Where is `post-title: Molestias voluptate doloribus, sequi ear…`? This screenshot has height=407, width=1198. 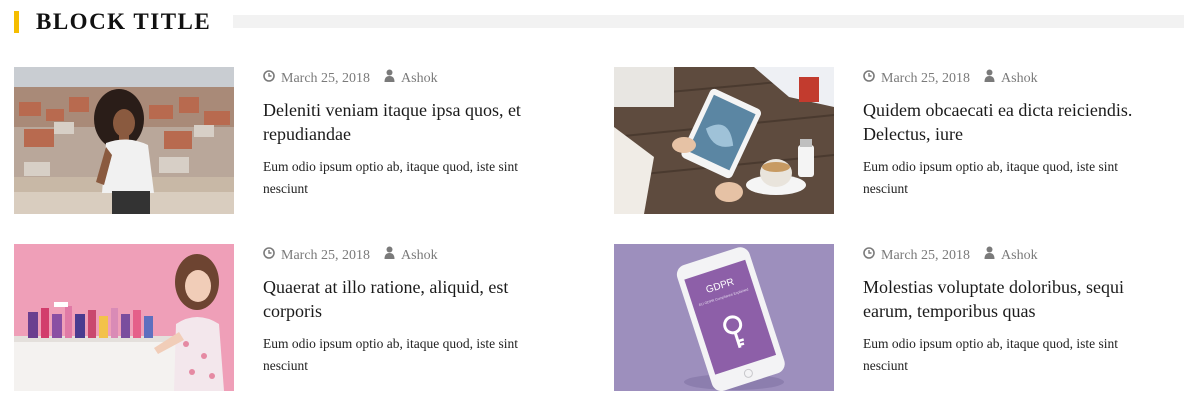 post-title: Molestias voluptate doloribus, sequi ear… is located at coordinates (1013, 299).